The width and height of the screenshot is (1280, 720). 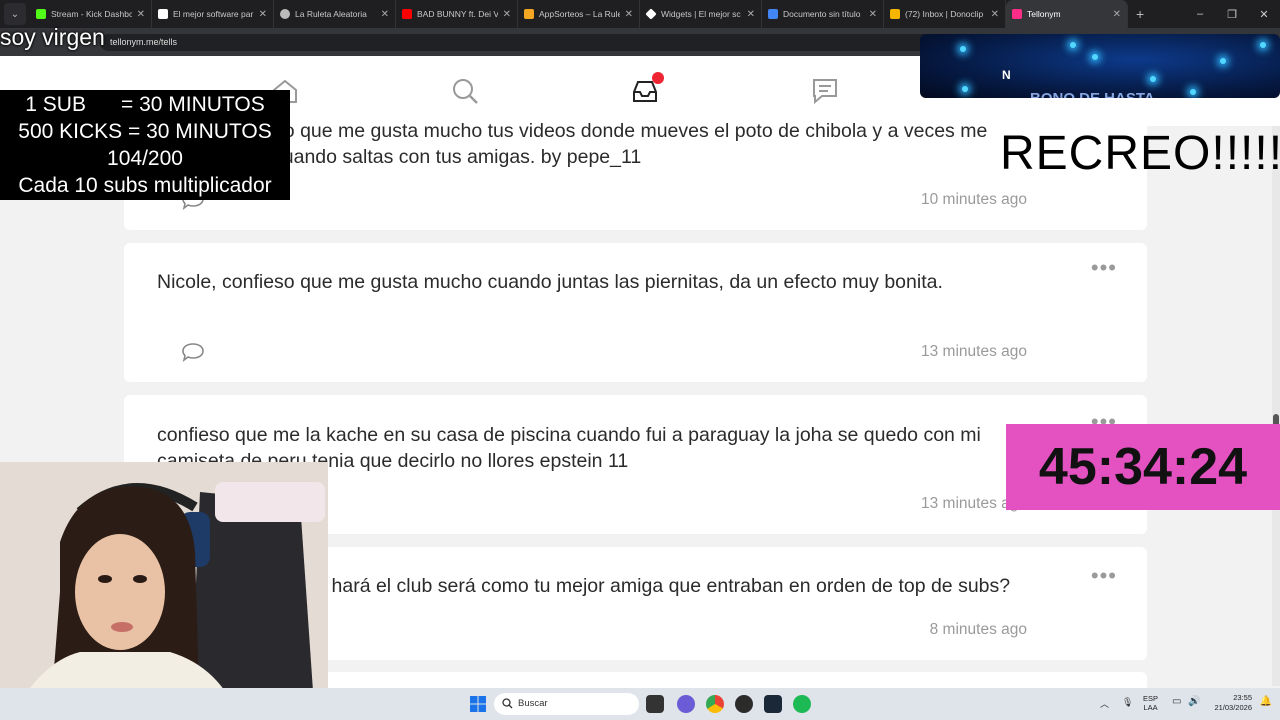 What do you see at coordinates (802, 704) in the screenshot?
I see `spotify-icon` at bounding box center [802, 704].